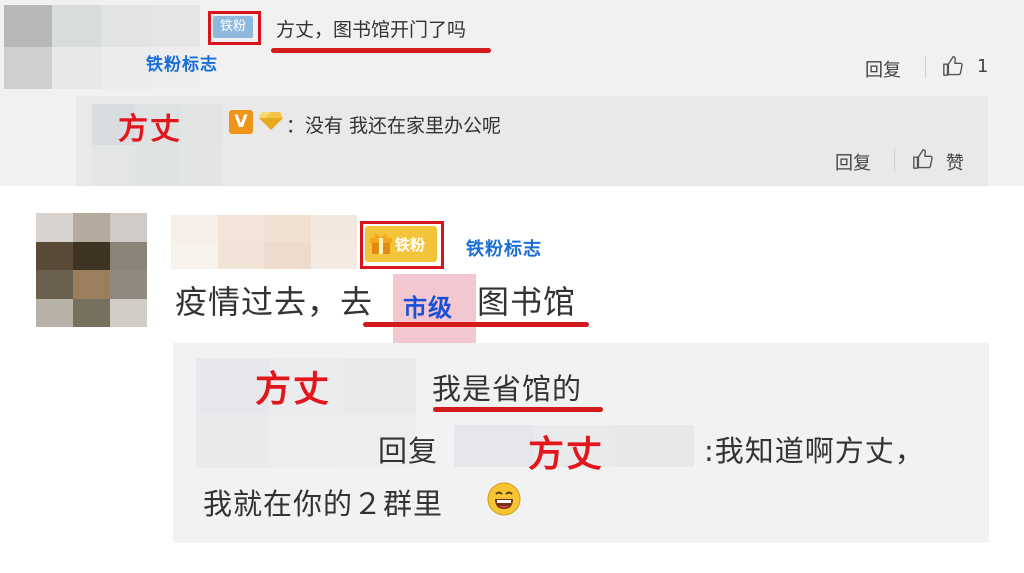  What do you see at coordinates (323, 504) in the screenshot?
I see `reply2-line3: 我就在你的２群里` at bounding box center [323, 504].